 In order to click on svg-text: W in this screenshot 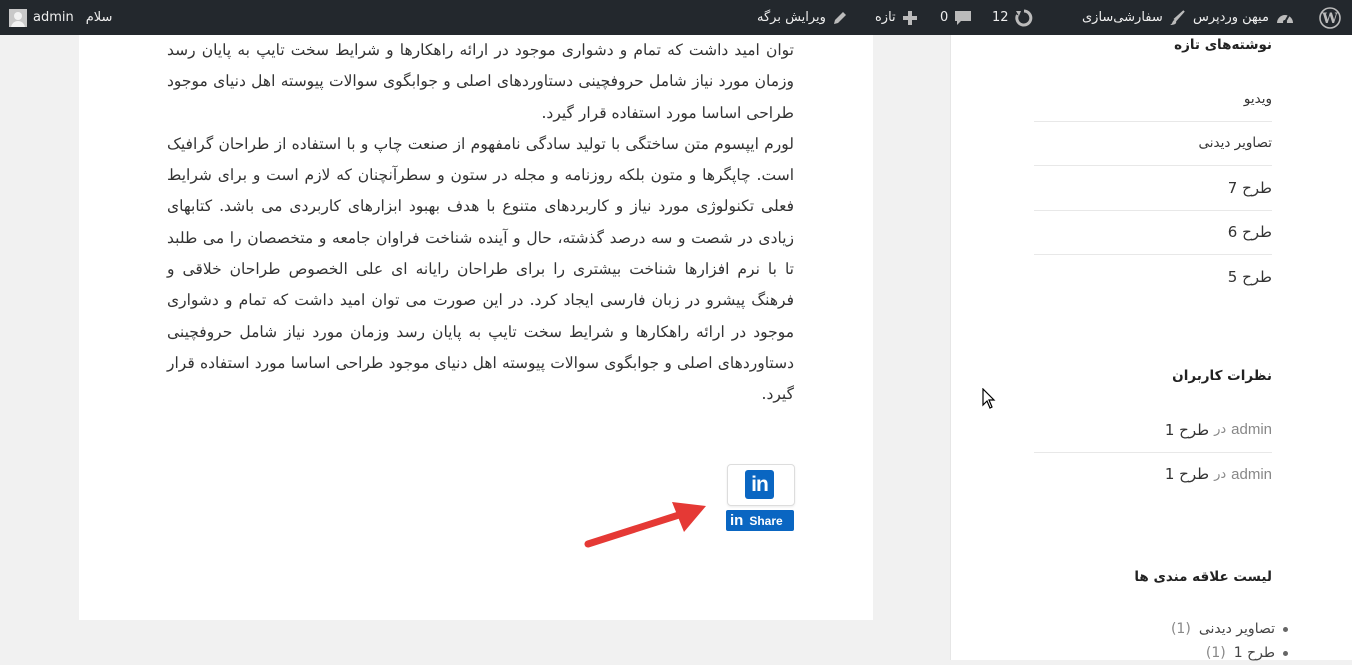, I will do `click(1329, 19)`.